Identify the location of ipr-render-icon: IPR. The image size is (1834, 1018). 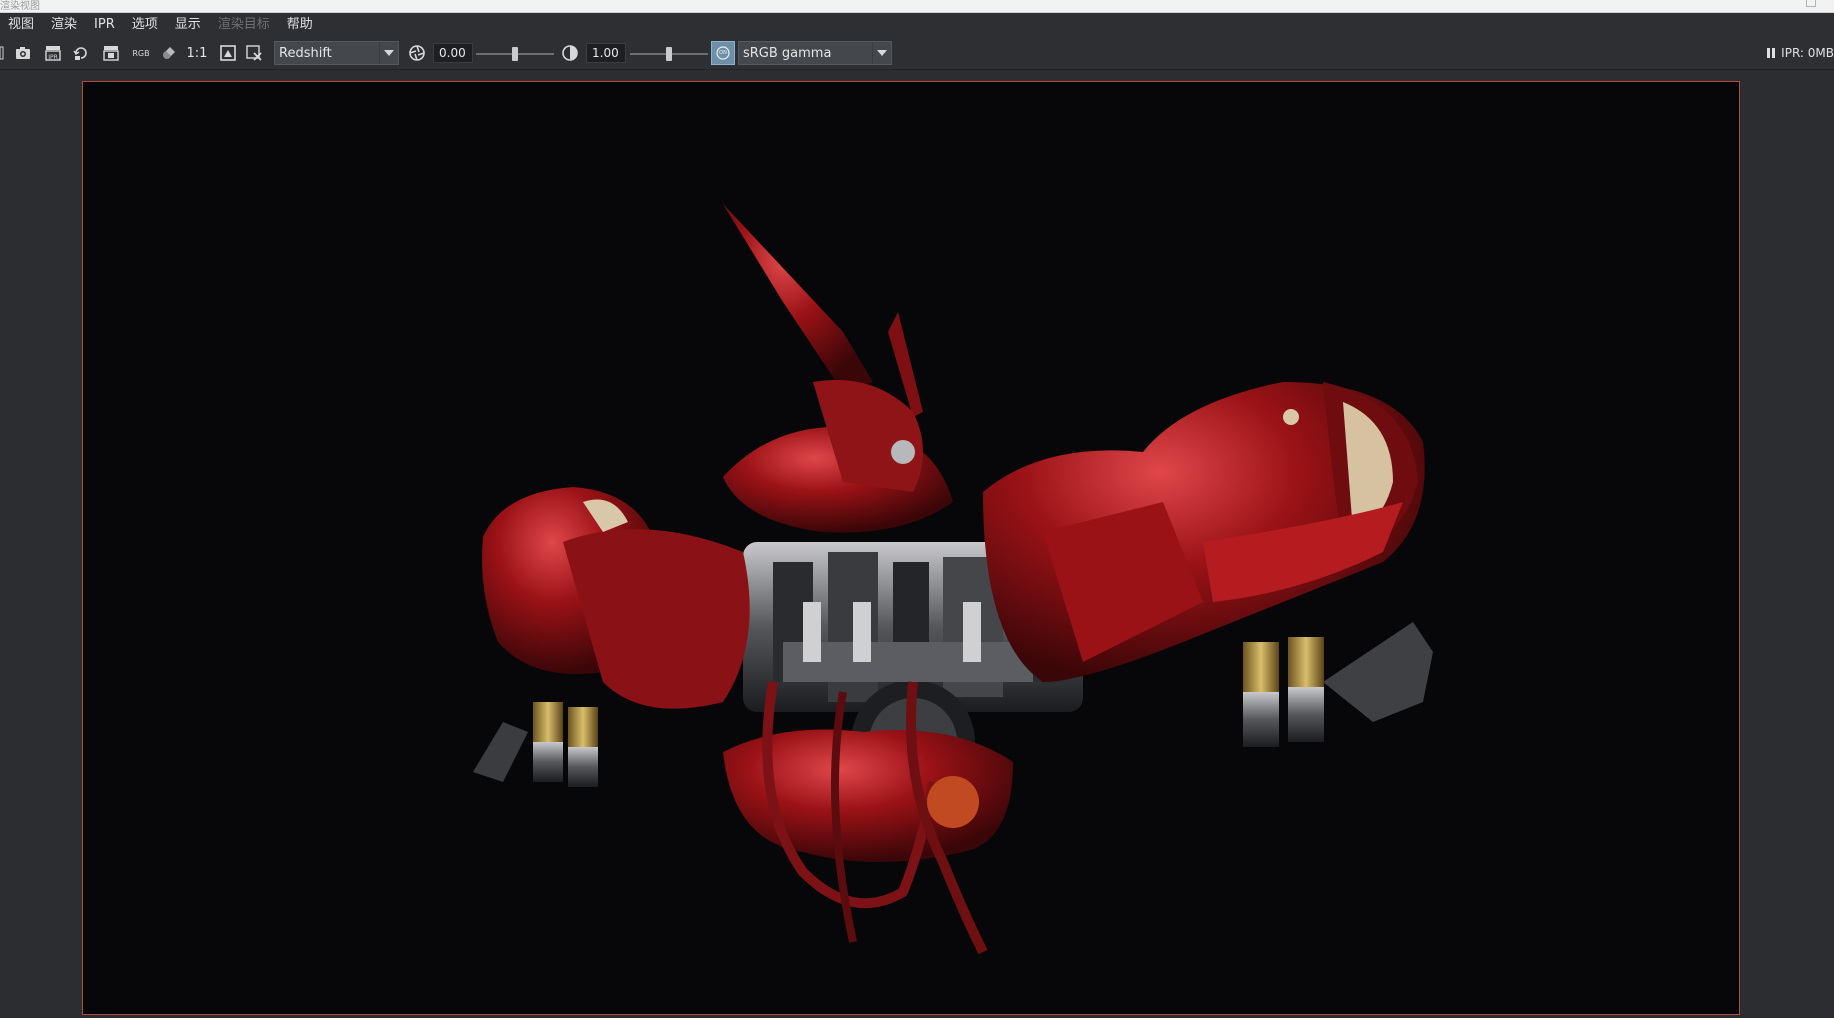
(53, 53).